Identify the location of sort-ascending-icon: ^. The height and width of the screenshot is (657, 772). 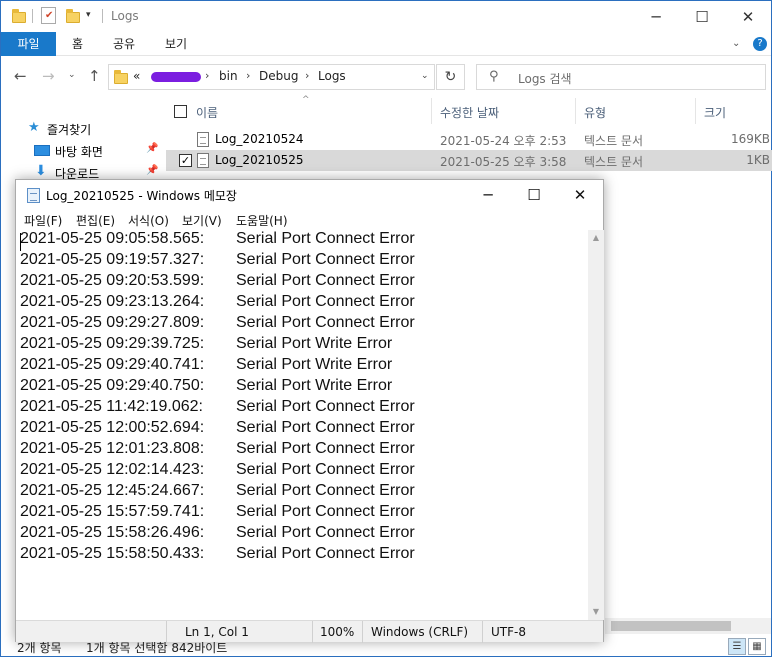
(306, 100).